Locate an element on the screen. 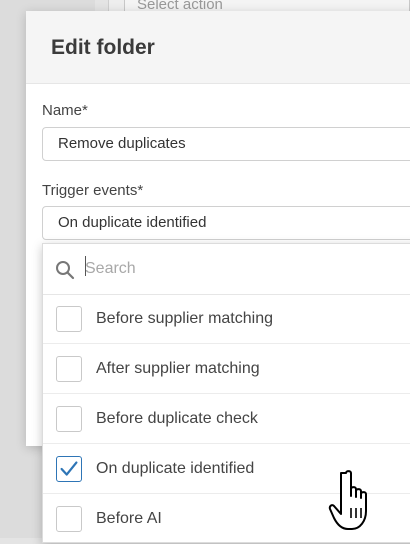 The image size is (410, 544). name-label: Name* is located at coordinates (65, 110).